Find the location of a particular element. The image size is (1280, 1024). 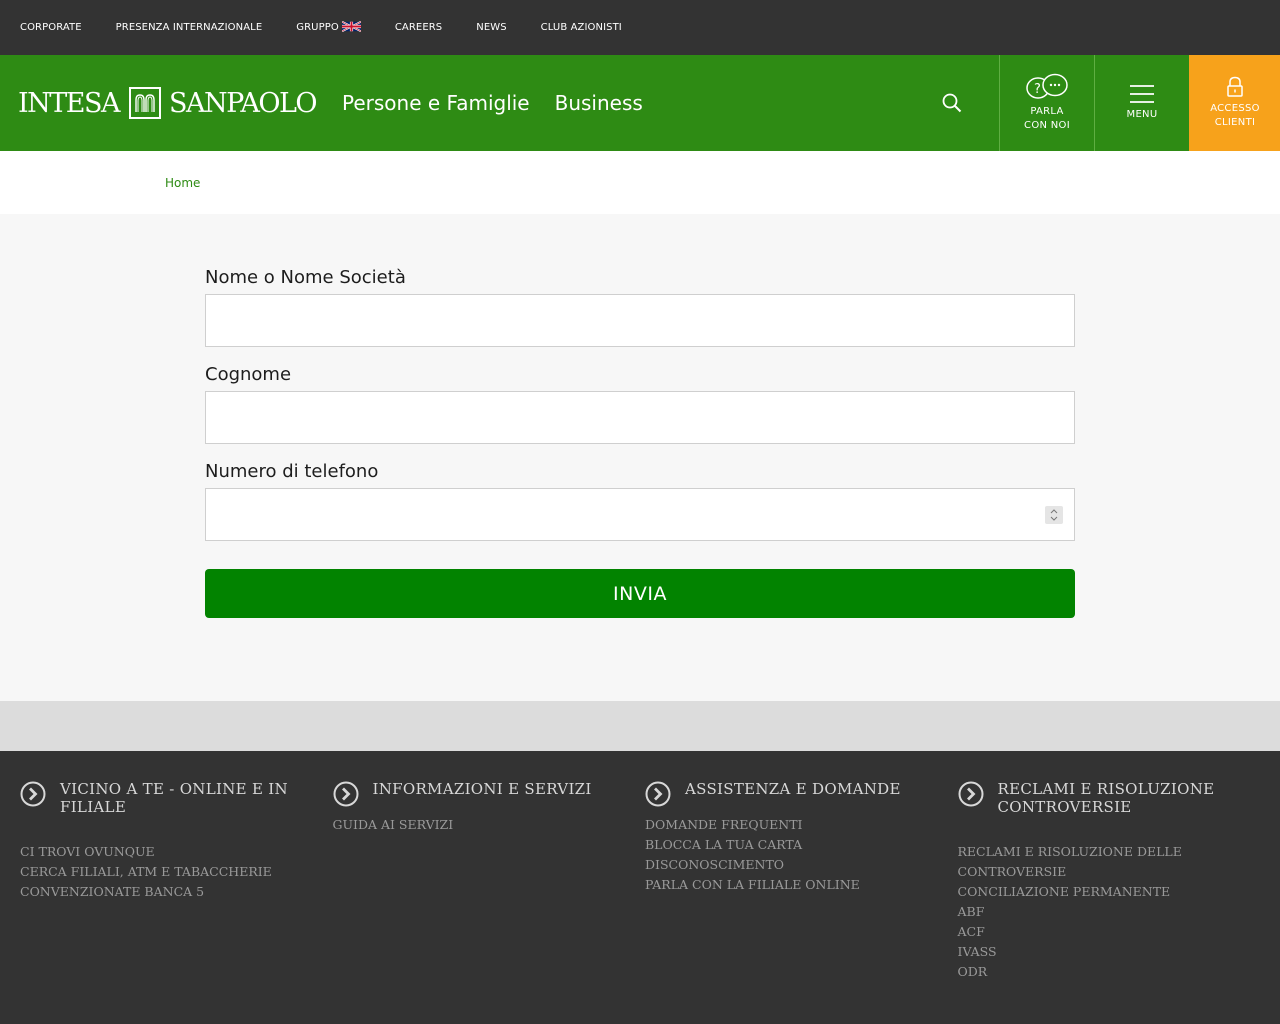

accesso-label-line1: ACCESSO is located at coordinates (1235, 108).